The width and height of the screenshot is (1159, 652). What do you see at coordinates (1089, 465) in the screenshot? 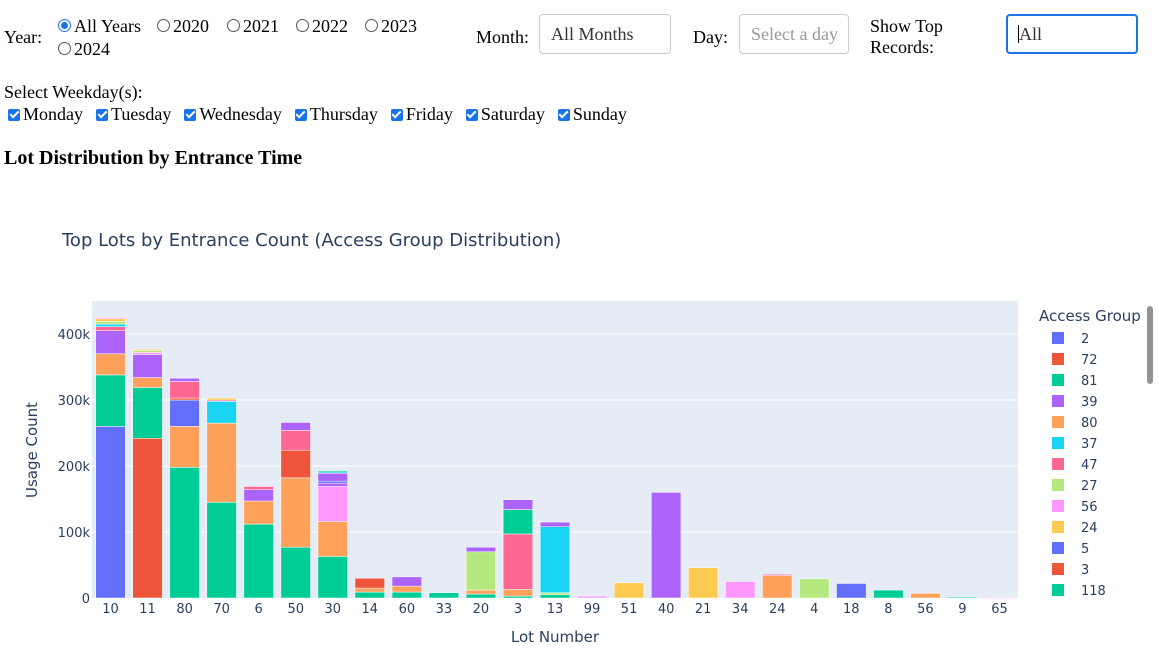
I see `legend-label-47: 47` at bounding box center [1089, 465].